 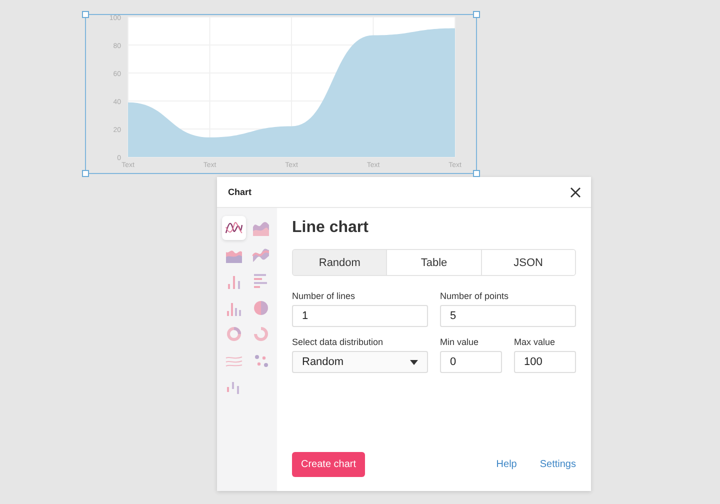 I want to click on stream-chart-icon, so click(x=261, y=255).